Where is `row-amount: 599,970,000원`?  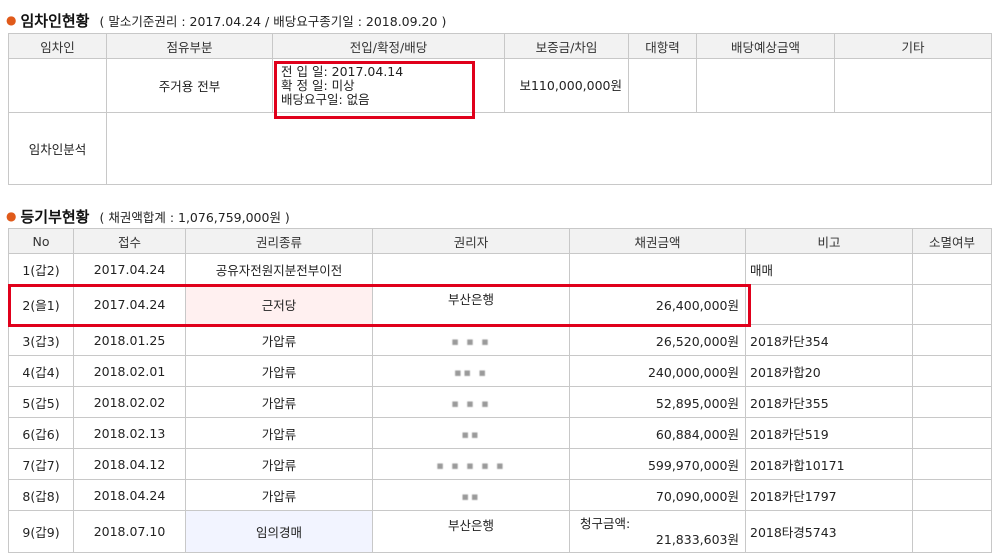
row-amount: 599,970,000원 is located at coordinates (657, 464).